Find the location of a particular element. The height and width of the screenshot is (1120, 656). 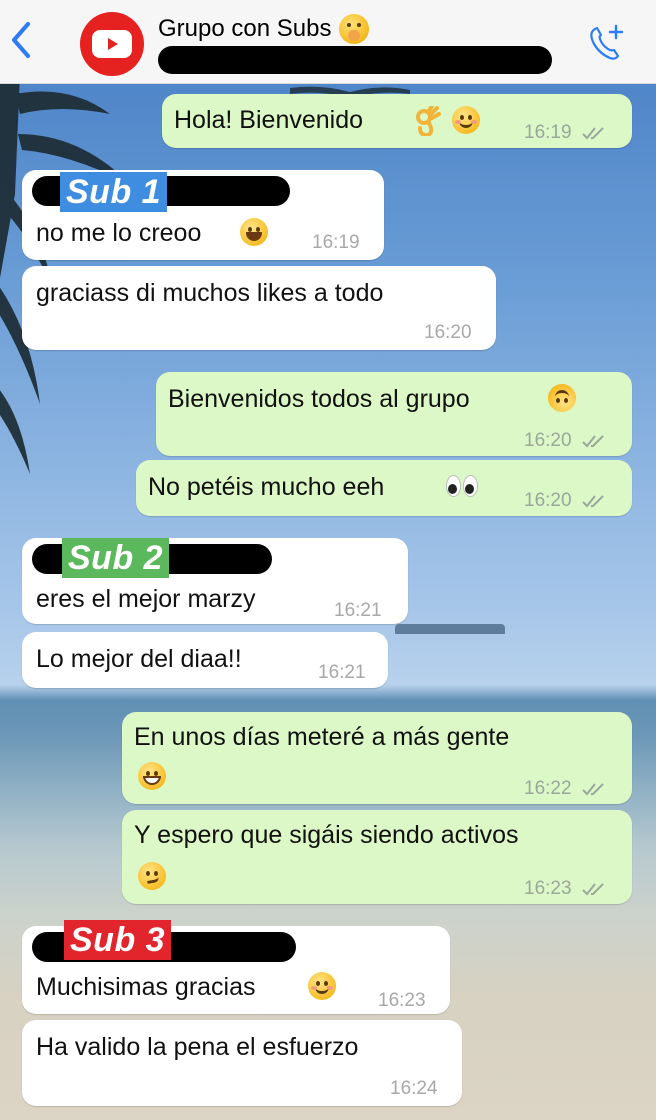

message-bubble-incoming: Sub 2 eres el mejor marzy 16:21 is located at coordinates (215, 581).